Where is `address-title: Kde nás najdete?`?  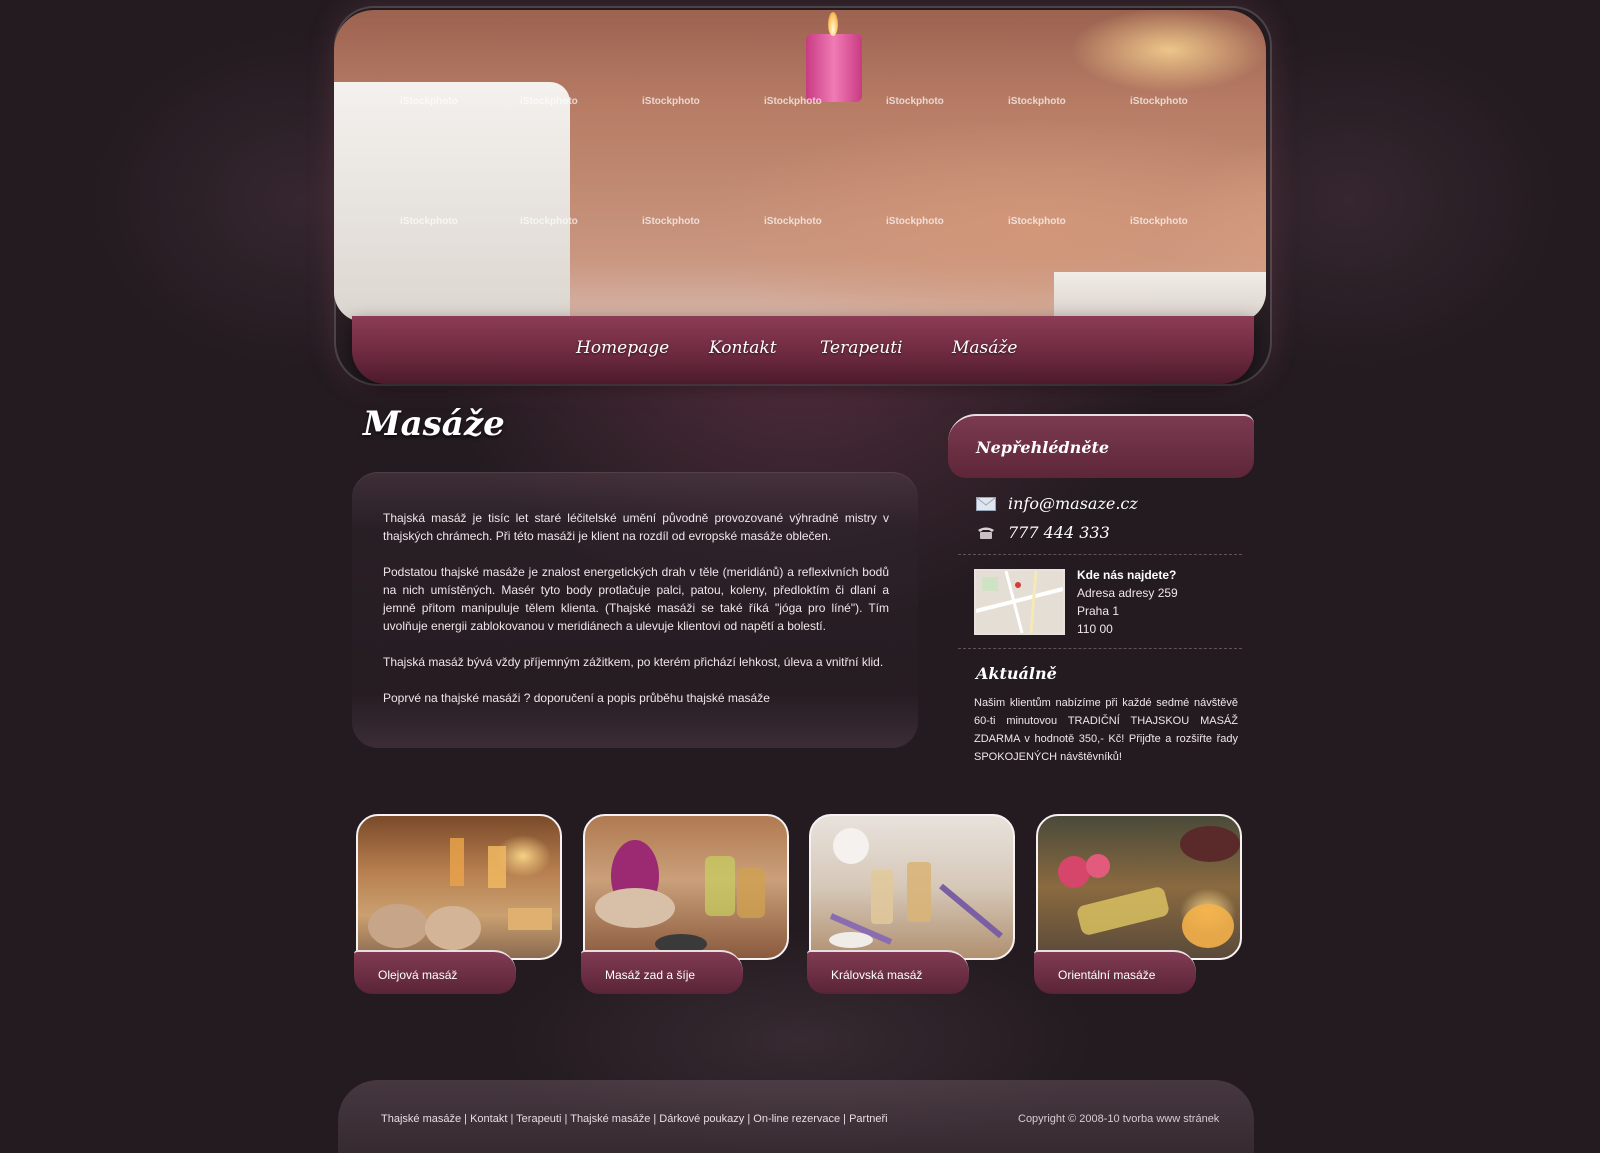
address-title: Kde nás najdete? is located at coordinates (1127, 575).